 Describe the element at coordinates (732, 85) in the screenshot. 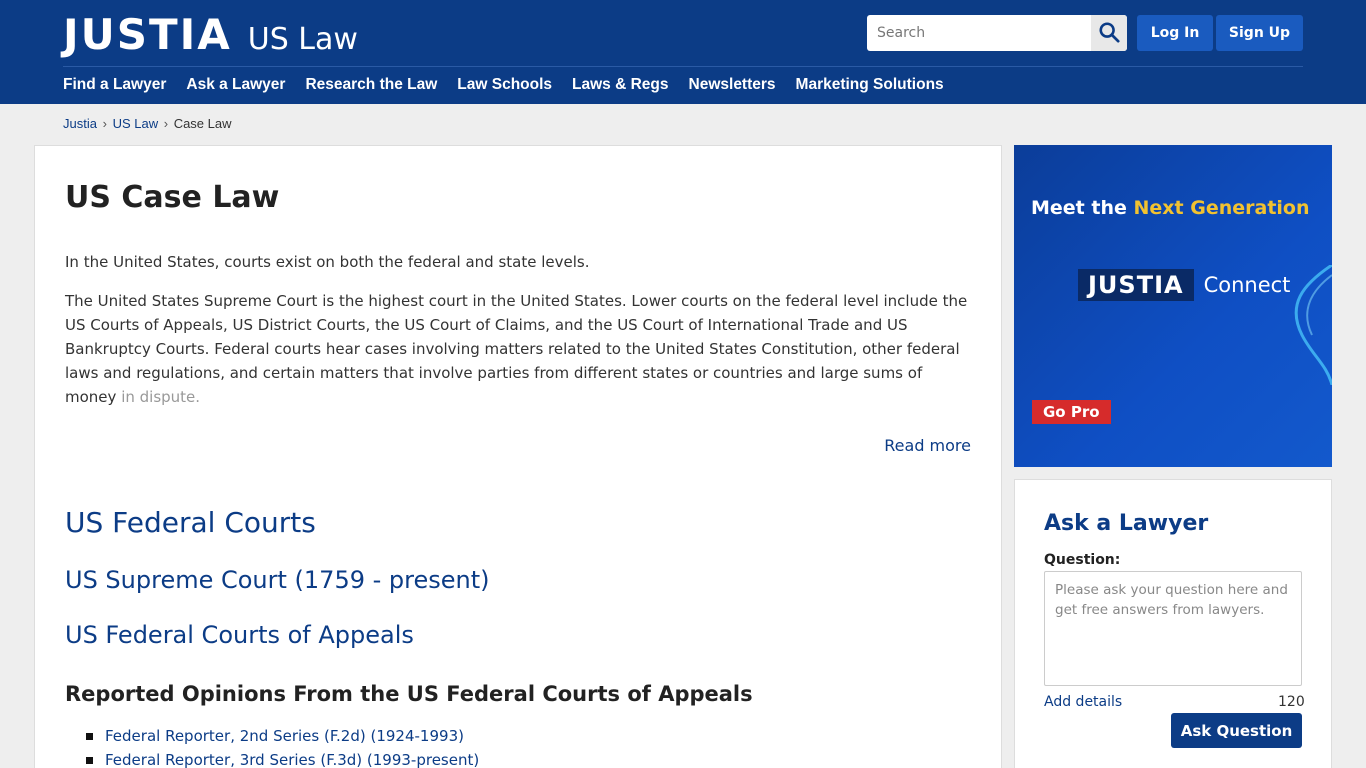

I see `nav-newsletters: Newsletters` at that location.